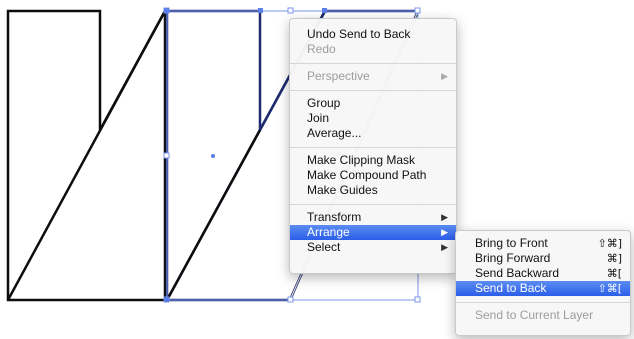  I want to click on handle-top-middle, so click(290, 10).